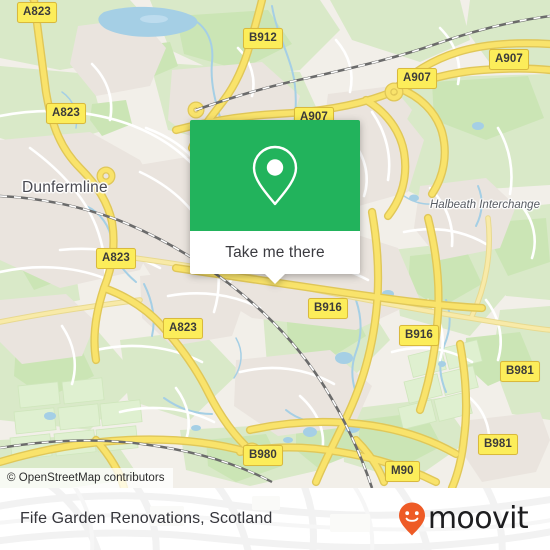 The height and width of the screenshot is (550, 550). What do you see at coordinates (328, 308) in the screenshot?
I see `road-shield-b916: B916` at bounding box center [328, 308].